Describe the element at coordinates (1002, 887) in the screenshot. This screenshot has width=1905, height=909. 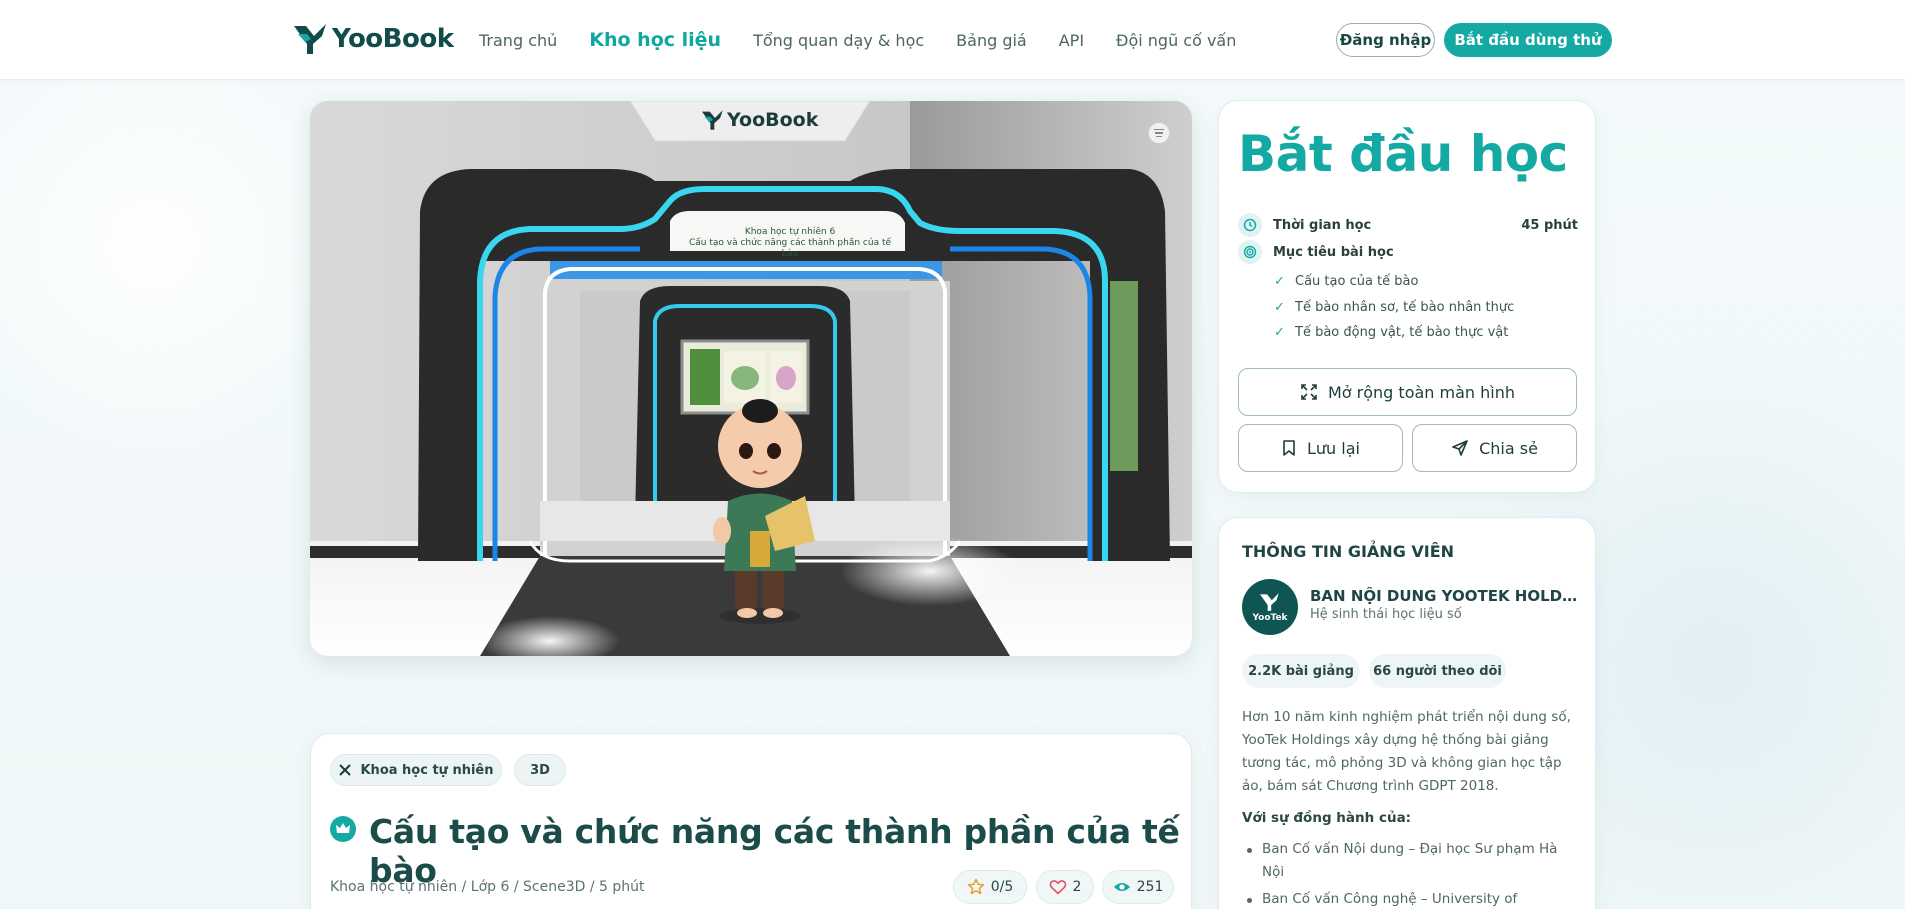
I see `rating-value: 0/5` at that location.